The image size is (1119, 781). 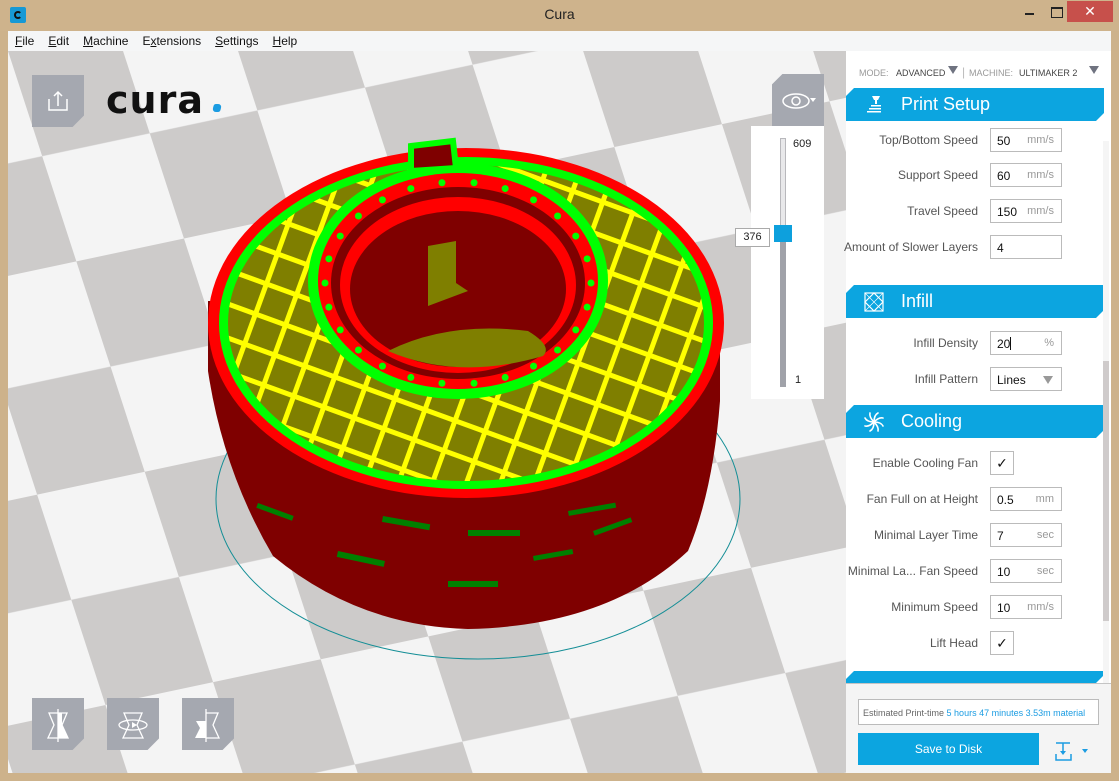 What do you see at coordinates (783, 186) in the screenshot?
I see `layer-slider-track-upper` at bounding box center [783, 186].